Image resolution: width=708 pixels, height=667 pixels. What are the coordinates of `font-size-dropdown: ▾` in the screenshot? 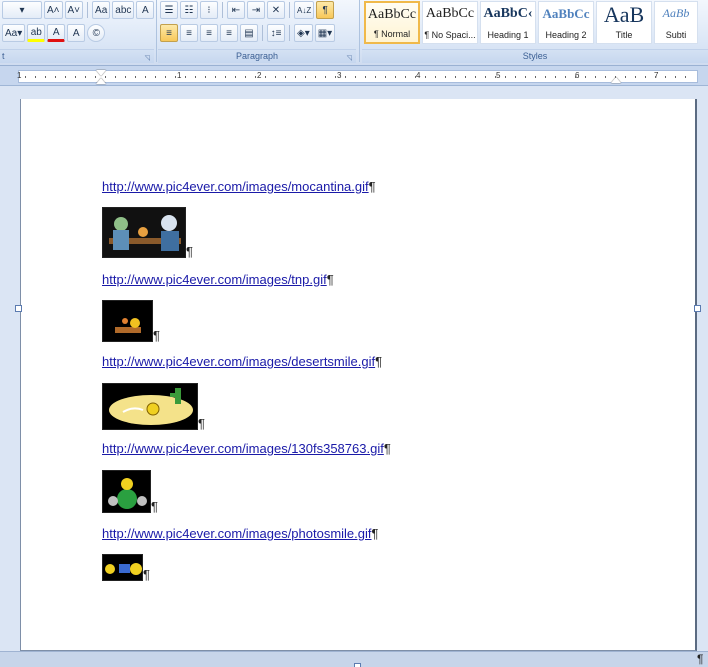 It's located at (22, 10).